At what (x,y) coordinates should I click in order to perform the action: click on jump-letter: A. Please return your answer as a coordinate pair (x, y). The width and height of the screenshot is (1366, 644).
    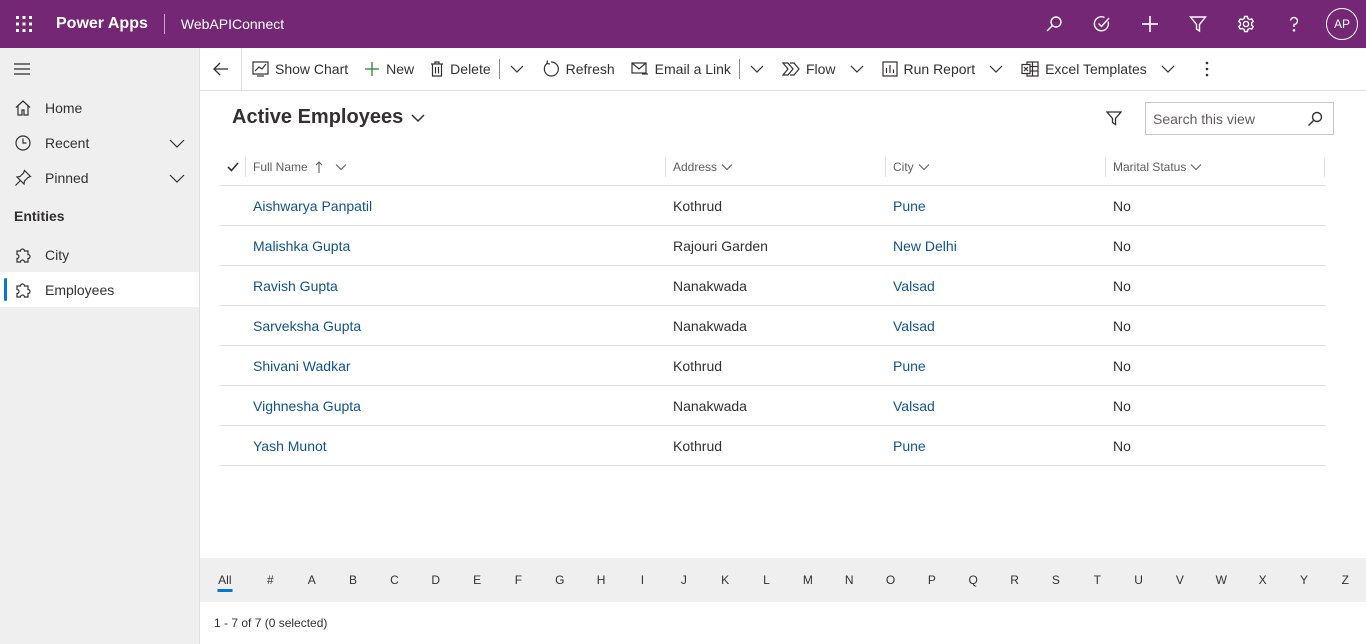
    Looking at the image, I should click on (311, 580).